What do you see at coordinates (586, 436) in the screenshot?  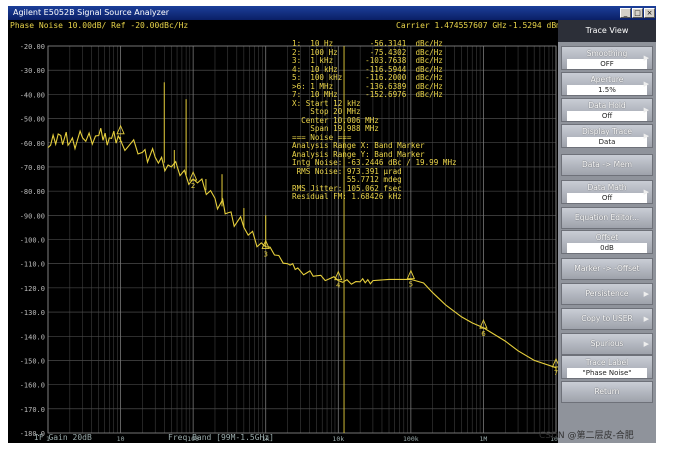 I see `watermark: CSDN @第二层皮-合肥` at bounding box center [586, 436].